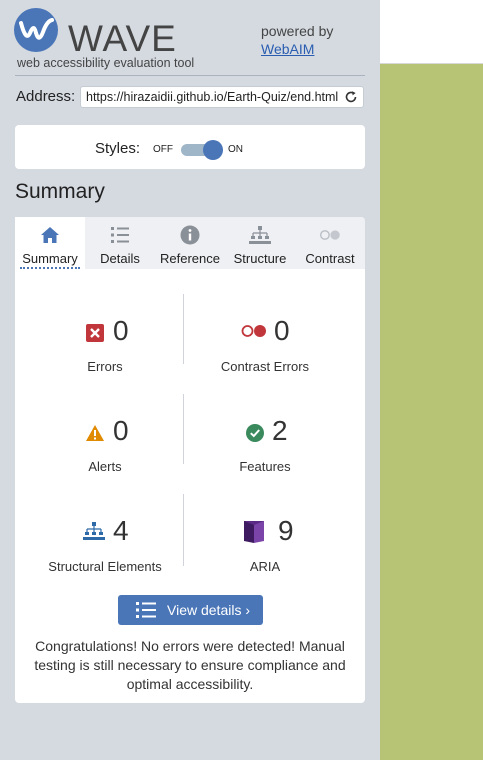 Image resolution: width=483 pixels, height=760 pixels. What do you see at coordinates (121, 430) in the screenshot?
I see `alerts-count: 0` at bounding box center [121, 430].